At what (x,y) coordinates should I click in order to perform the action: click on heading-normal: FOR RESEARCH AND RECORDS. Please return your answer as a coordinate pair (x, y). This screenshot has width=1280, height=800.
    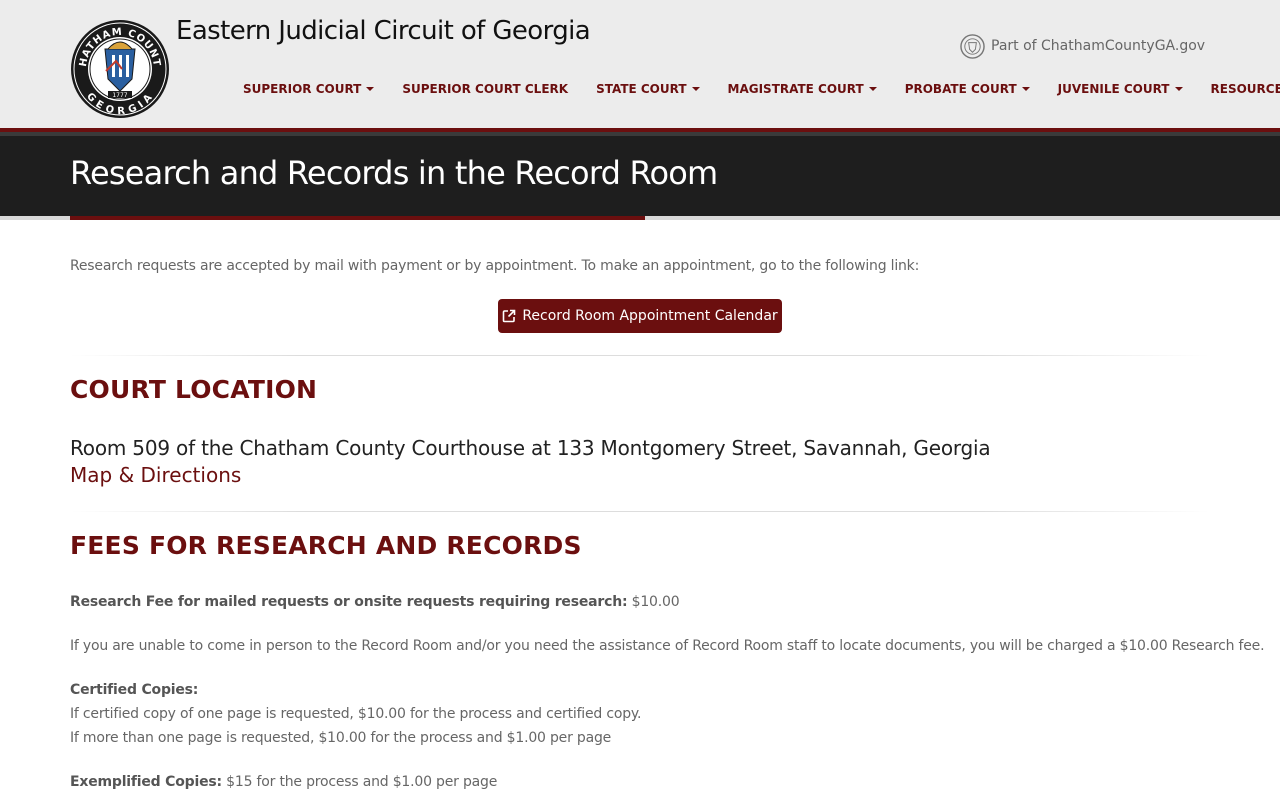
    Looking at the image, I should click on (361, 545).